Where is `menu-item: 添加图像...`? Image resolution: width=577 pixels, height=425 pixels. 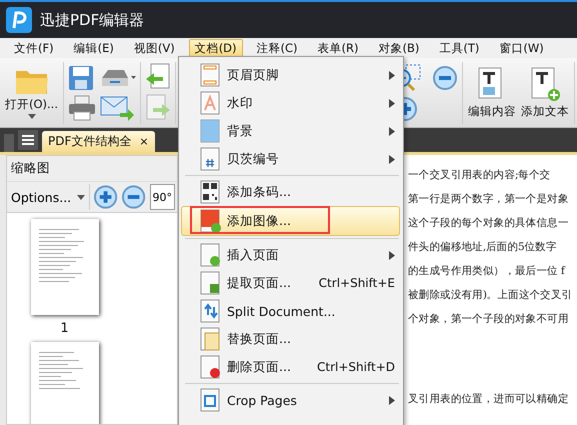
menu-item: 添加图像... is located at coordinates (290, 221).